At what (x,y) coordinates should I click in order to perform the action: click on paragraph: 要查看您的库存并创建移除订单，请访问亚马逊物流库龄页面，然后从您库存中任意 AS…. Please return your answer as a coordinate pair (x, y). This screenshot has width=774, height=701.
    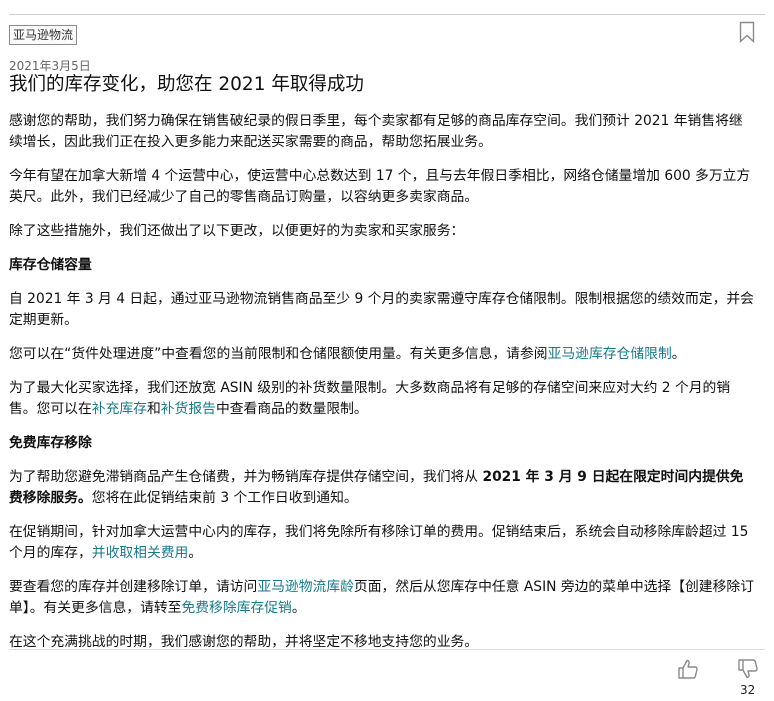
    Looking at the image, I should click on (381, 597).